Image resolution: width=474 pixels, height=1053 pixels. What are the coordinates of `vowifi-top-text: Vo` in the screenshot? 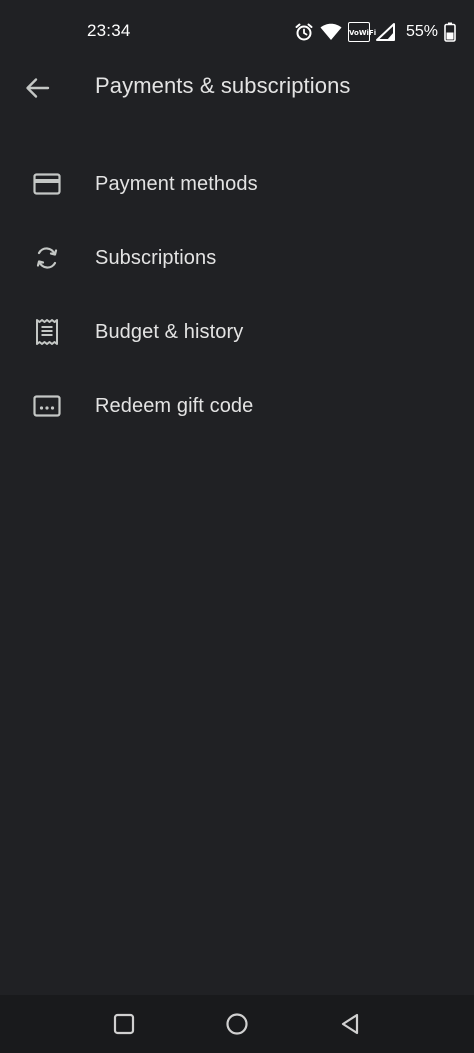 It's located at (353, 32).